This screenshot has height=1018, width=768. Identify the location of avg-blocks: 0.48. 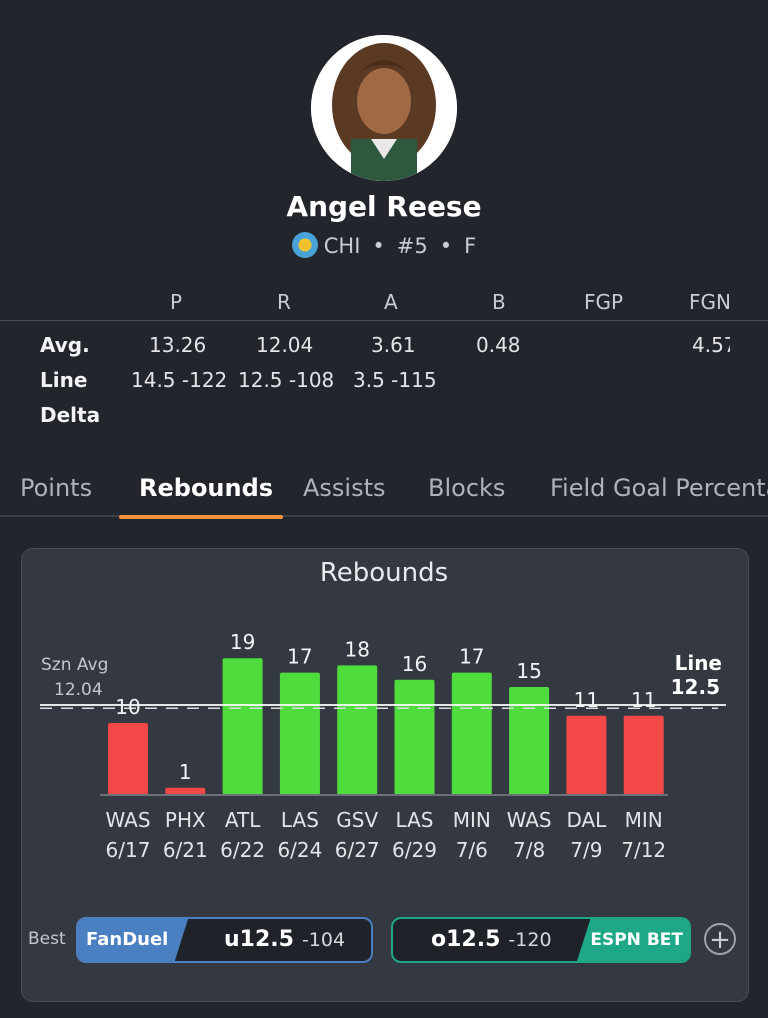
(498, 345).